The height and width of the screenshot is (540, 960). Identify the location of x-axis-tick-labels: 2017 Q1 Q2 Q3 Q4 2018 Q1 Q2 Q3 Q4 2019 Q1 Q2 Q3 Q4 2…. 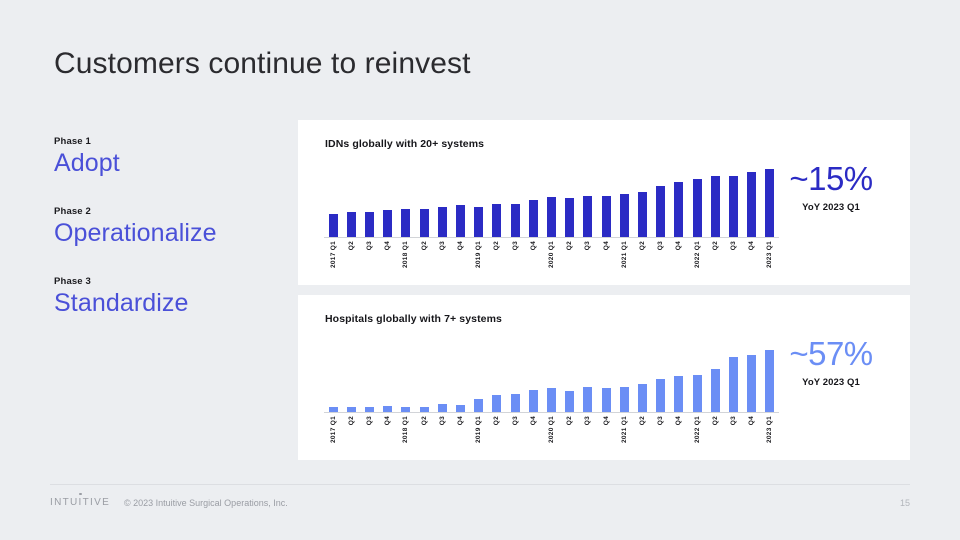
(551, 254).